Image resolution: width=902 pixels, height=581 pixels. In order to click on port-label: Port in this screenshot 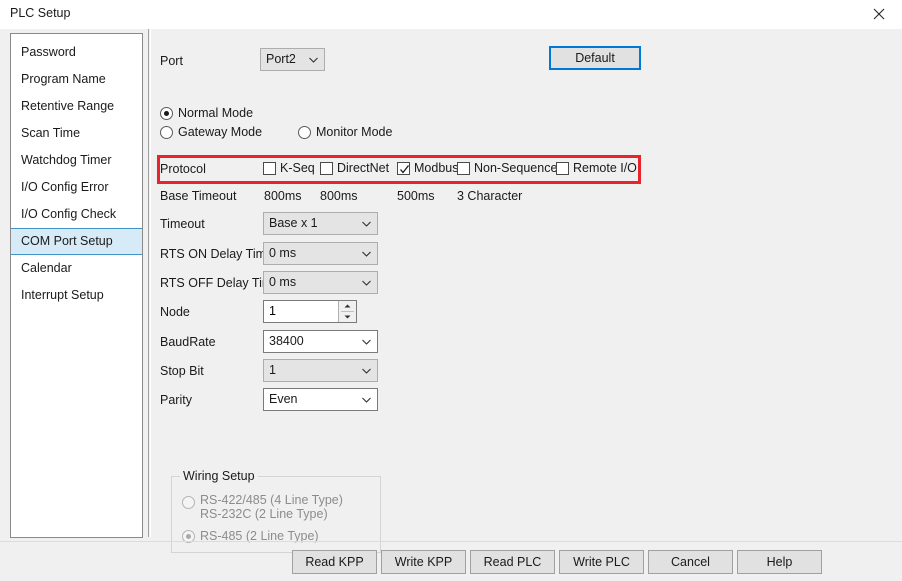, I will do `click(171, 61)`.